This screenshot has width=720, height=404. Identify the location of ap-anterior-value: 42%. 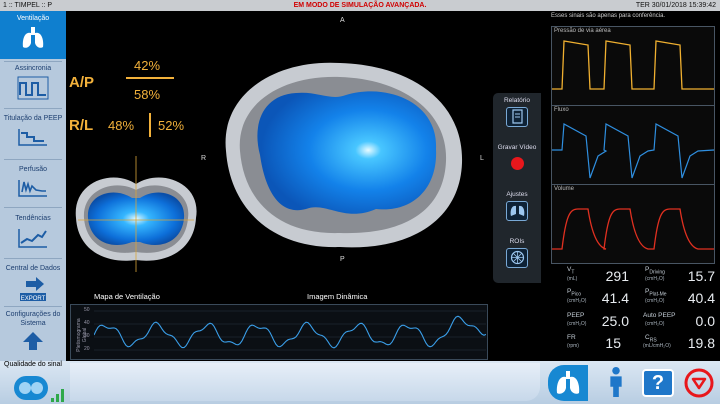
(147, 65).